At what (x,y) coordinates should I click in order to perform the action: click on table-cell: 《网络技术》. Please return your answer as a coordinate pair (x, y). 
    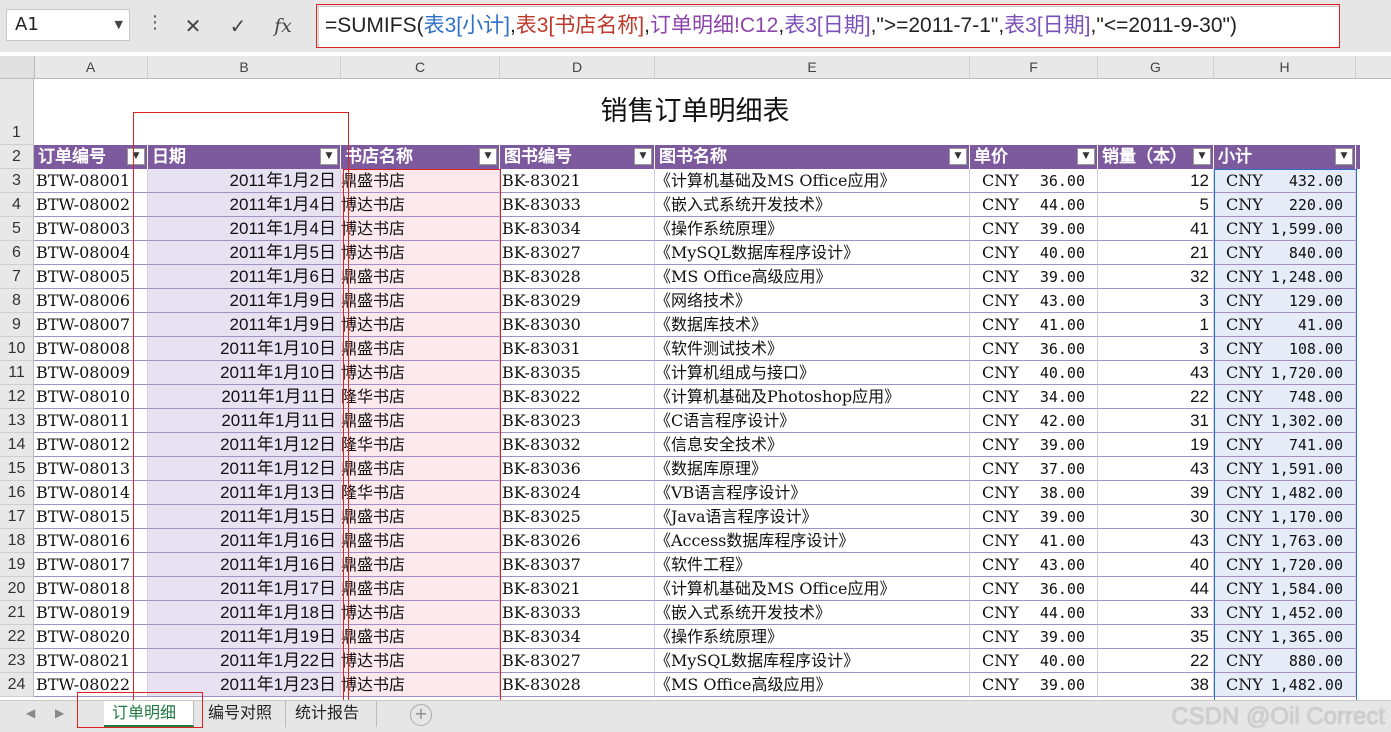
    Looking at the image, I should click on (812, 301).